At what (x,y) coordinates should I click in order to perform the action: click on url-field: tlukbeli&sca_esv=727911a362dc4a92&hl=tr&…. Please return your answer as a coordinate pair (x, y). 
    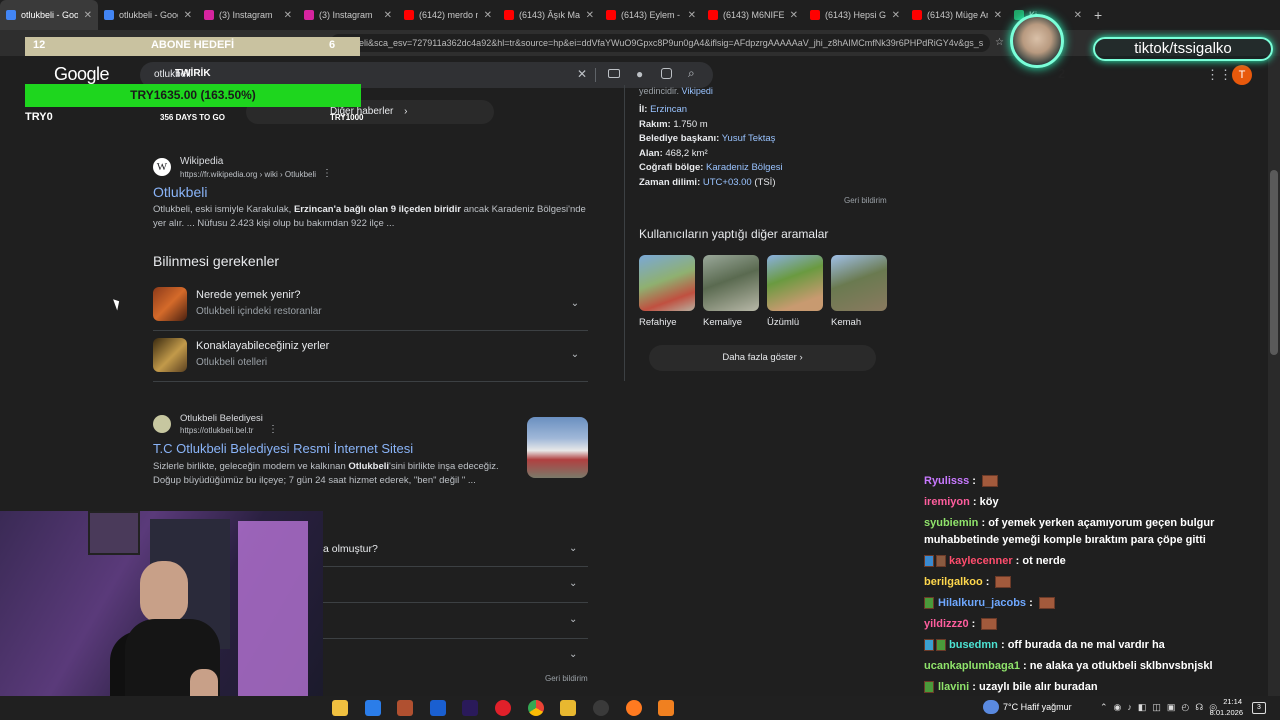
    Looking at the image, I should click on (660, 43).